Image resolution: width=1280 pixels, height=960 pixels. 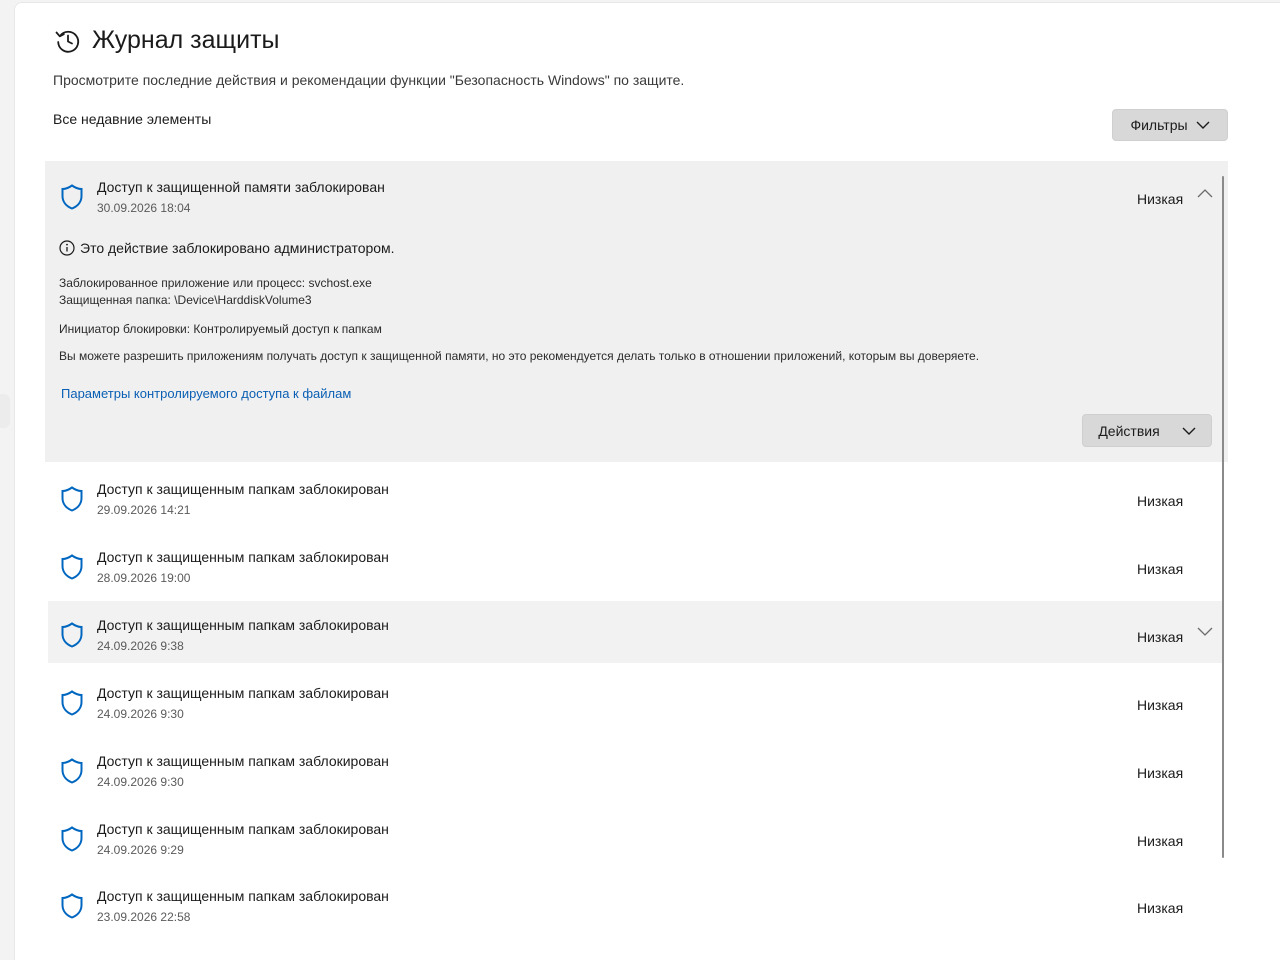 I want to click on nav-edge-handle, so click(x=5, y=411).